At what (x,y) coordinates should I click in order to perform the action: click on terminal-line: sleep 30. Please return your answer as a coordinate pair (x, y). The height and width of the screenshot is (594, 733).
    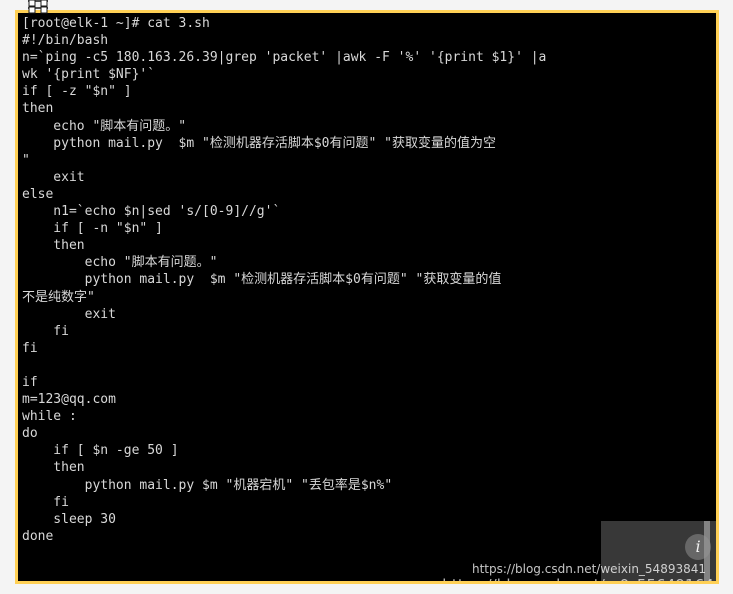
    Looking at the image, I should click on (69, 519).